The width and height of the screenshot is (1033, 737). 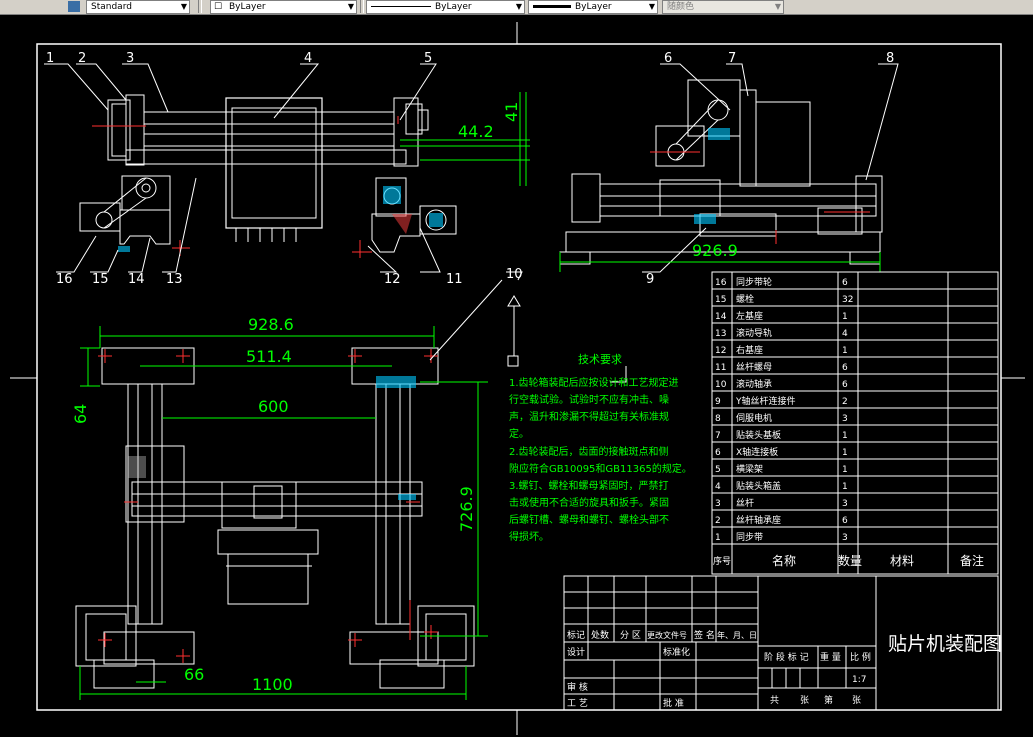 I want to click on tb-jieduan: 阶 段 标 记, so click(x=786, y=657).